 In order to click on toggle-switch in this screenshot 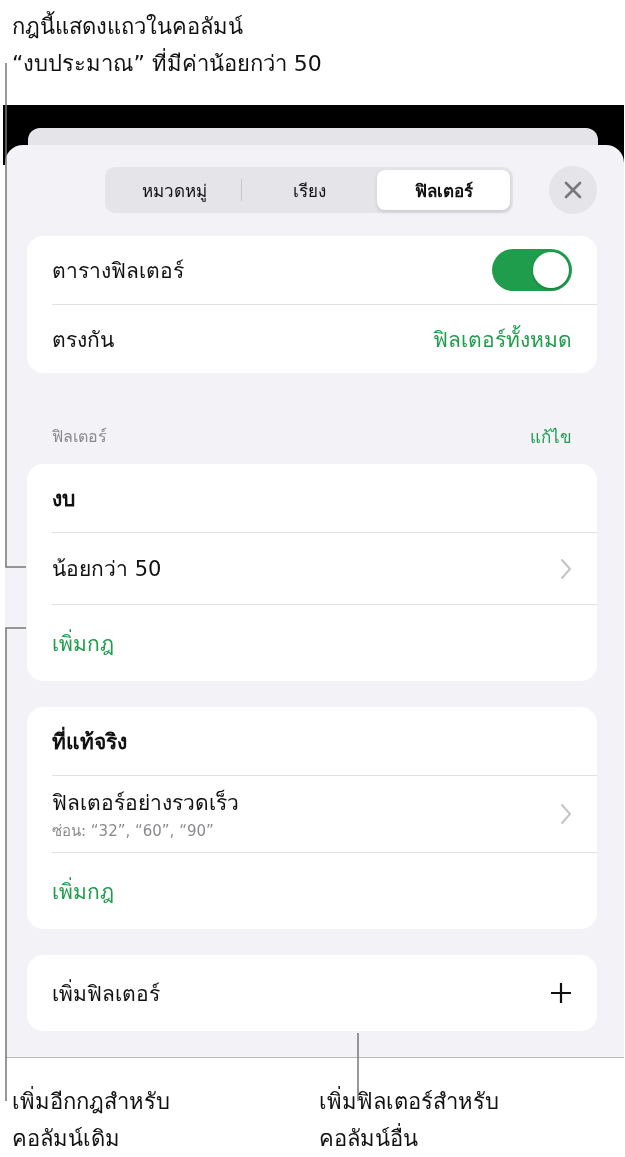, I will do `click(532, 270)`.